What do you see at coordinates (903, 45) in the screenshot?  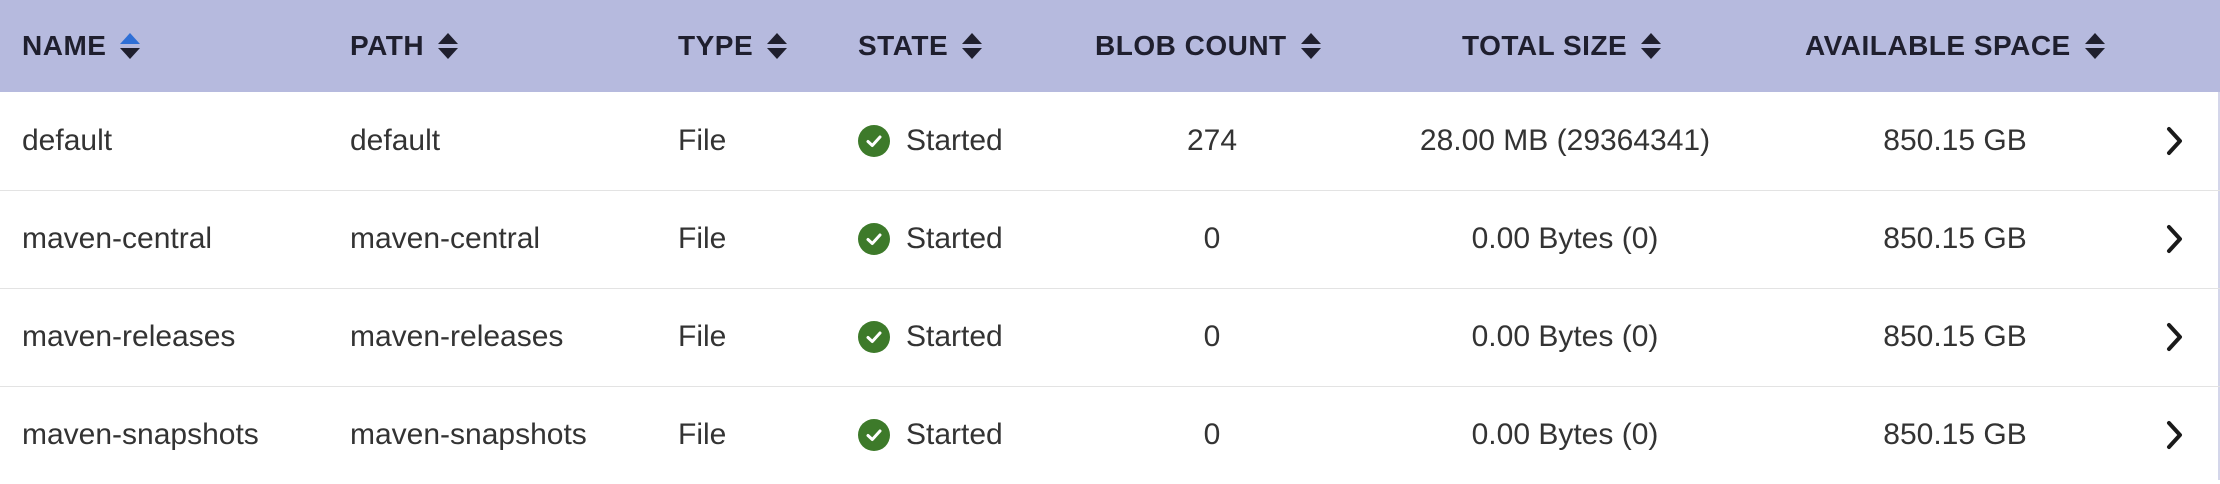 I see `column-header-state-label: STATE` at bounding box center [903, 45].